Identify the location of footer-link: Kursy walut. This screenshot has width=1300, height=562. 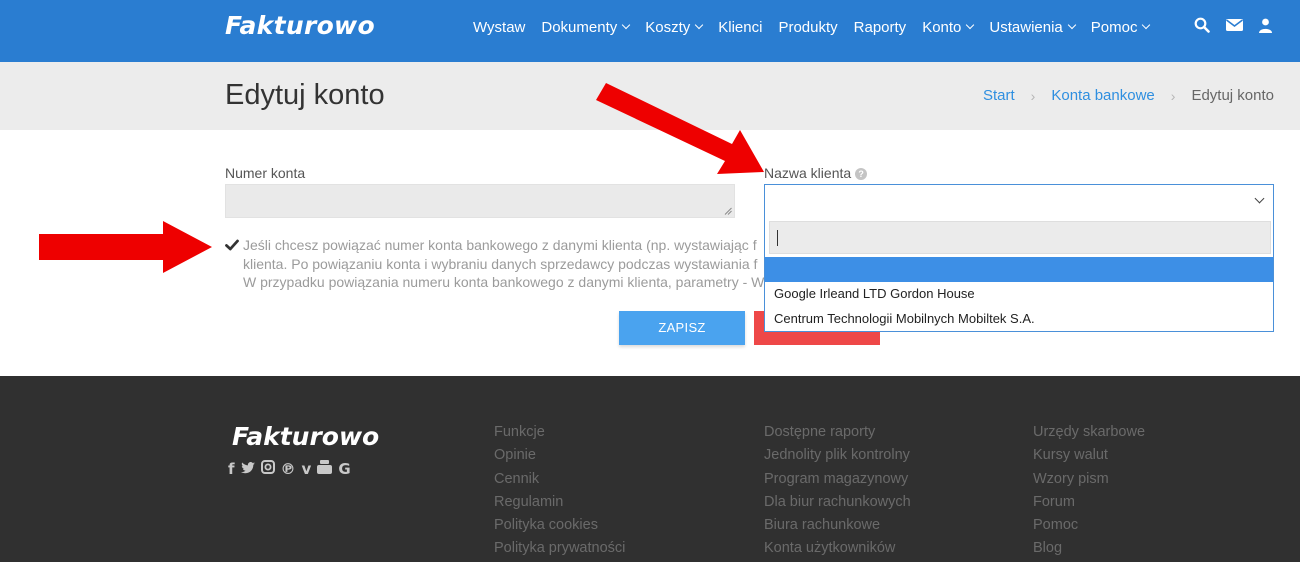
(1089, 458).